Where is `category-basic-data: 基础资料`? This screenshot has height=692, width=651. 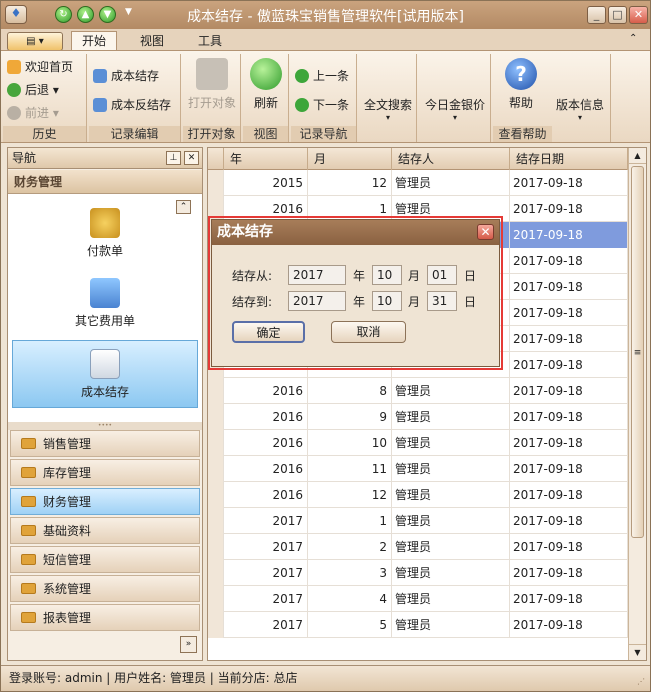 category-basic-data: 基础资料 is located at coordinates (105, 530).